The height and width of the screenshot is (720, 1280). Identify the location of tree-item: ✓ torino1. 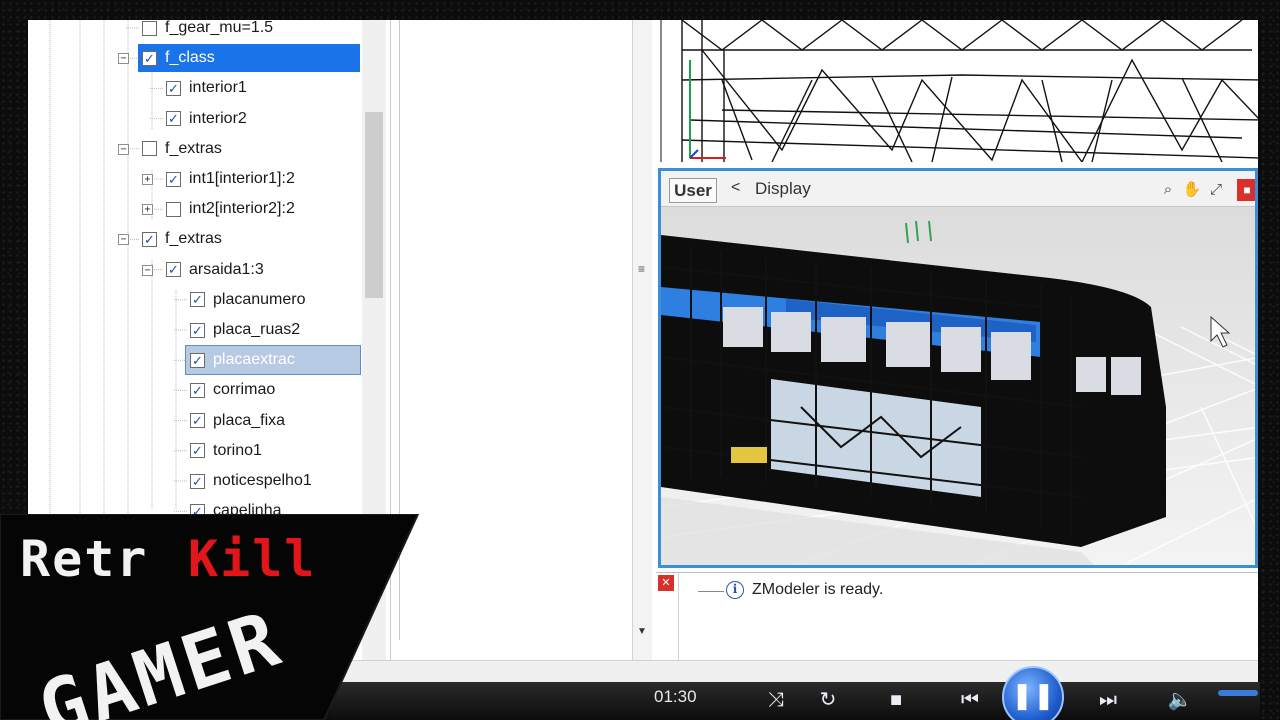
(230, 451).